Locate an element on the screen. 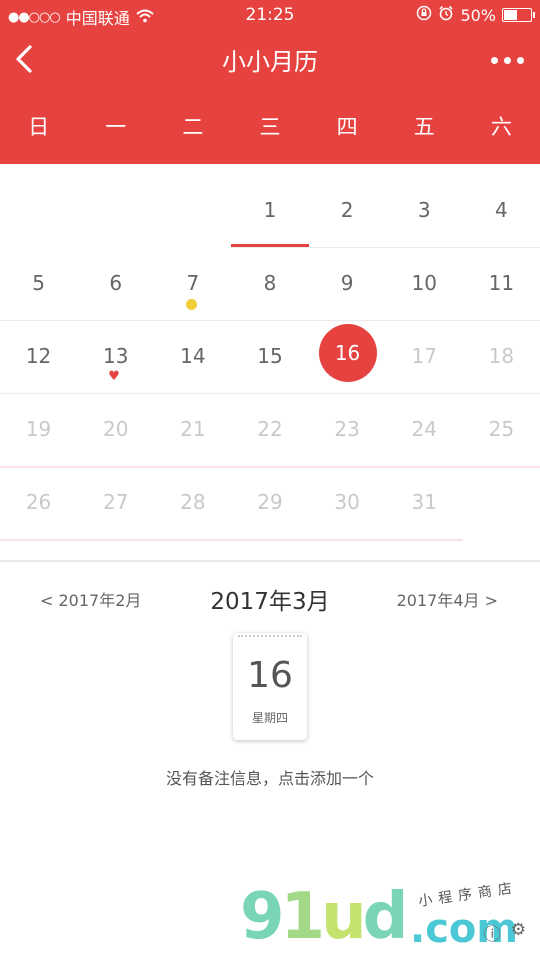  calendar-day-number: 8 is located at coordinates (270, 283).